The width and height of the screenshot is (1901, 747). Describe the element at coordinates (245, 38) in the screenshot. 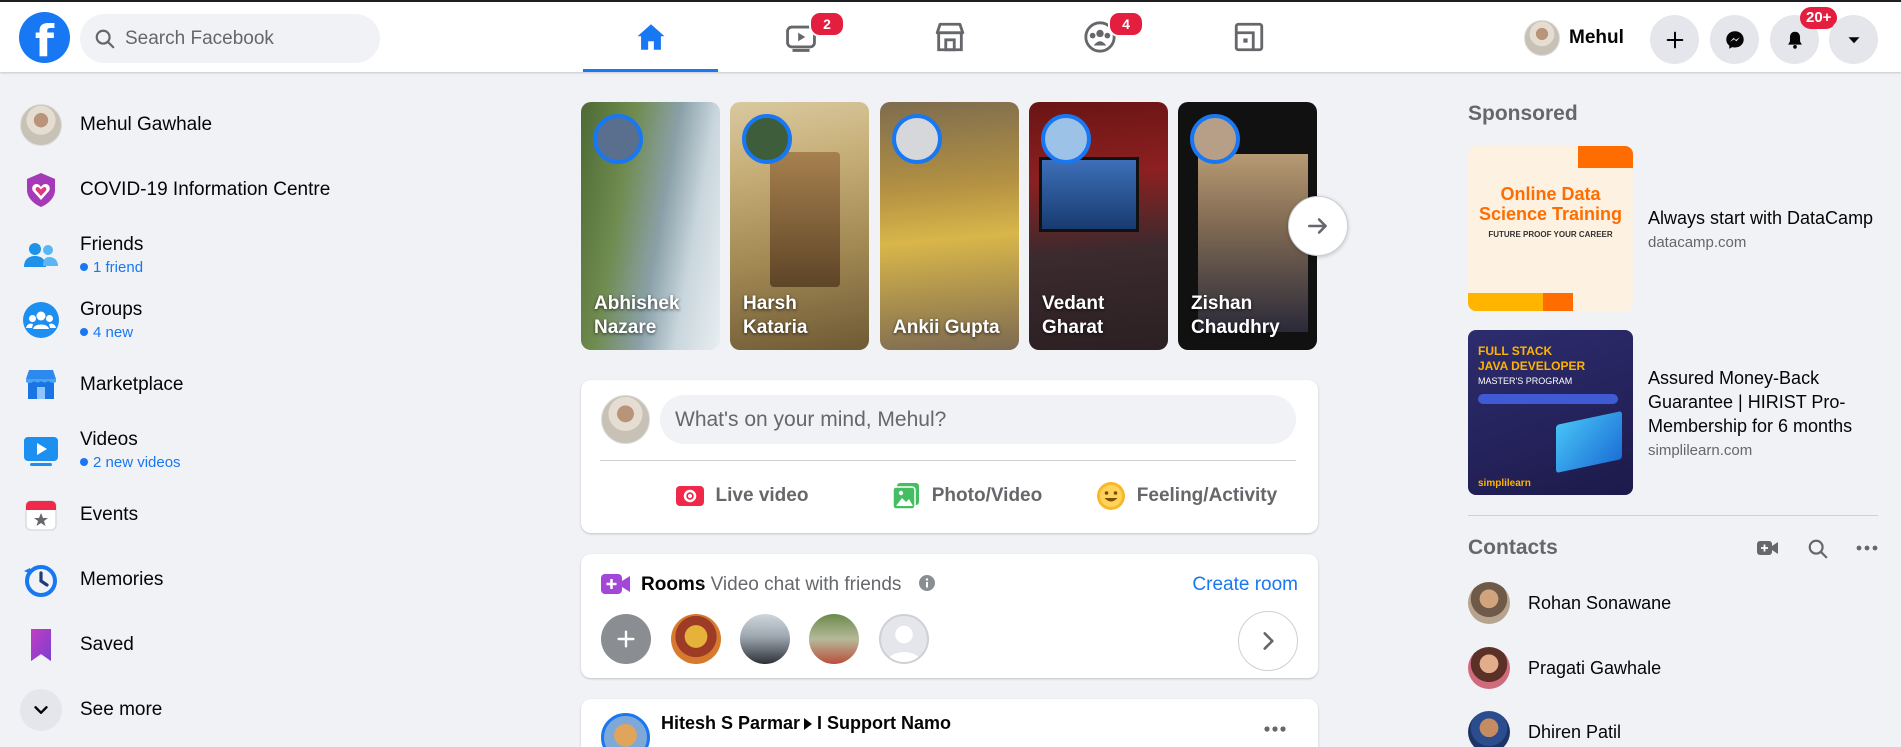

I see `search-input` at that location.